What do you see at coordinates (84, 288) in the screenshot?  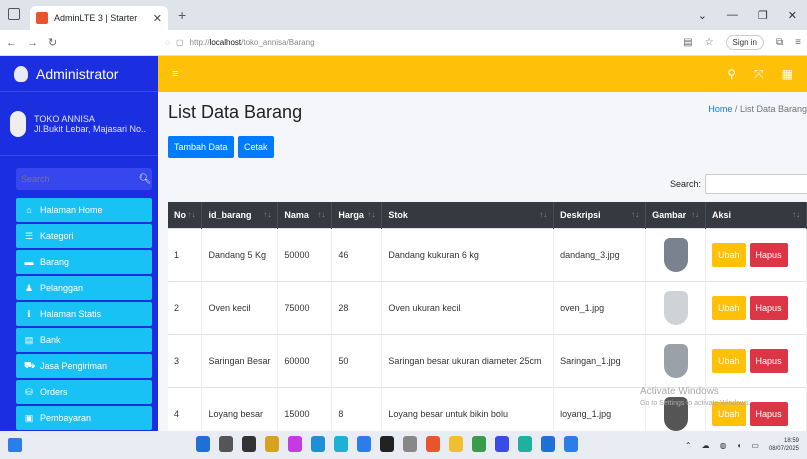 I see `sidebar-item-pelanggan: ♟ Pelanggan` at bounding box center [84, 288].